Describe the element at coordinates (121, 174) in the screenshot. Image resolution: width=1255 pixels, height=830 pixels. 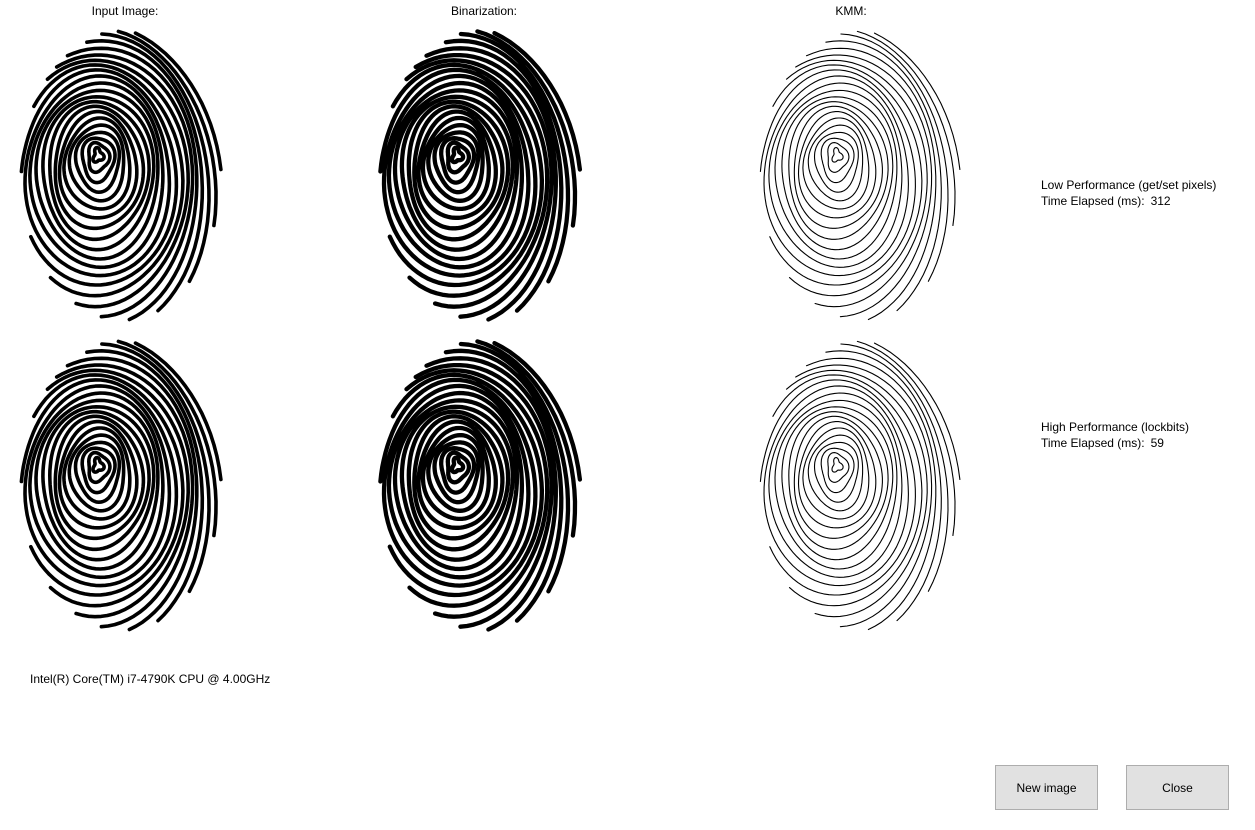
I see `input-image-low` at that location.